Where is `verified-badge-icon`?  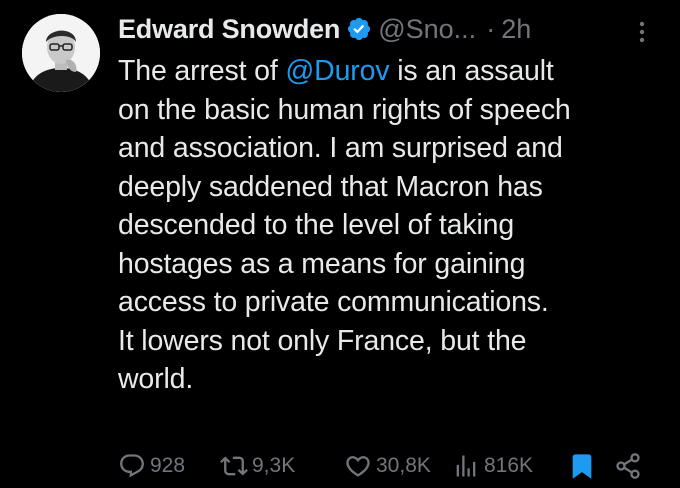
verified-badge-icon is located at coordinates (359, 29).